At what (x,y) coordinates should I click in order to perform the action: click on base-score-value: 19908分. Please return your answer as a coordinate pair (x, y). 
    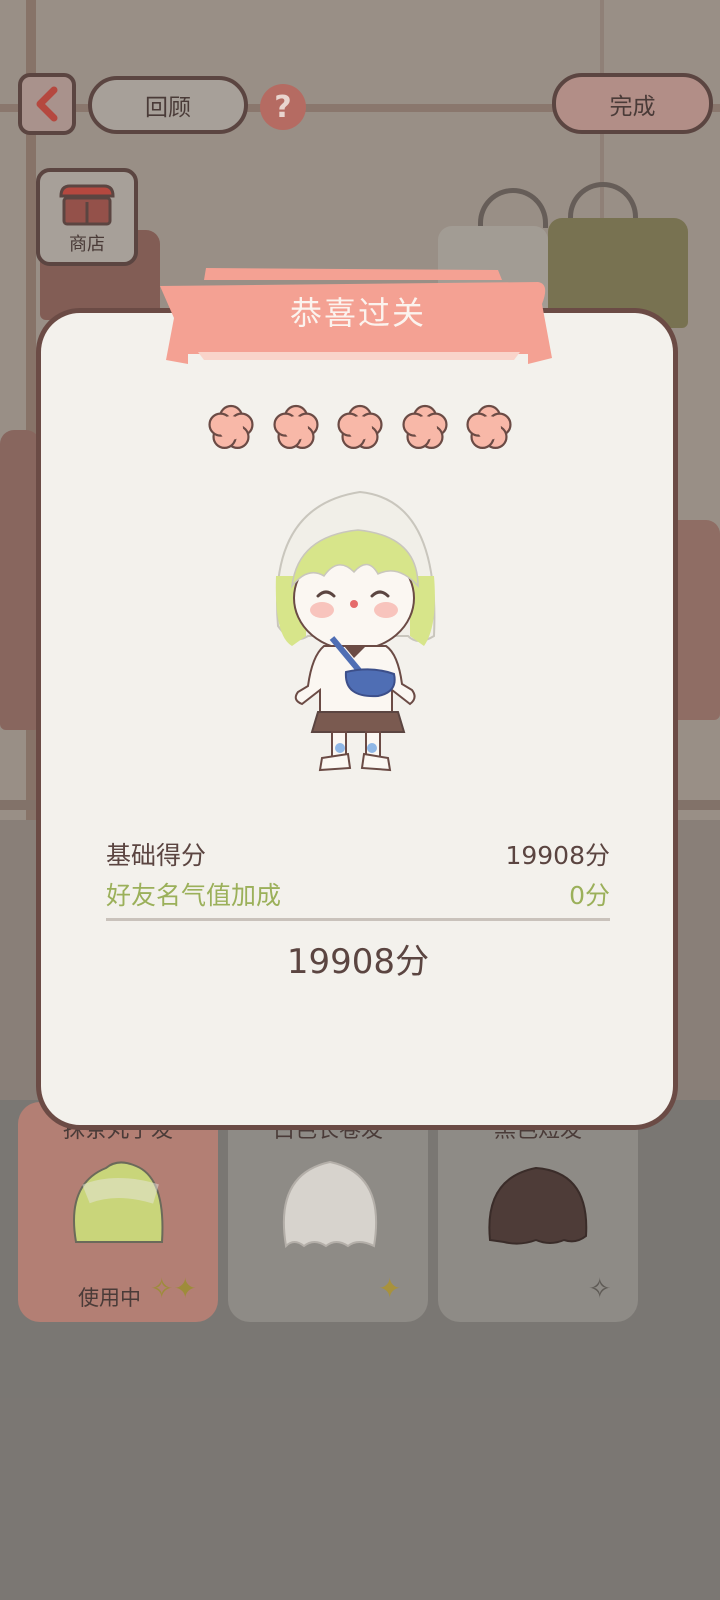
    Looking at the image, I should click on (557, 855).